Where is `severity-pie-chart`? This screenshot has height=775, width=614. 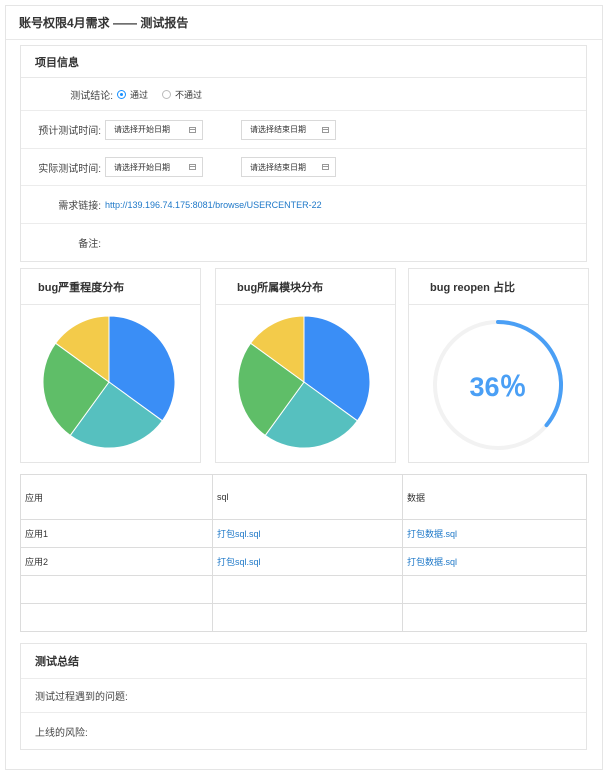 severity-pie-chart is located at coordinates (109, 382).